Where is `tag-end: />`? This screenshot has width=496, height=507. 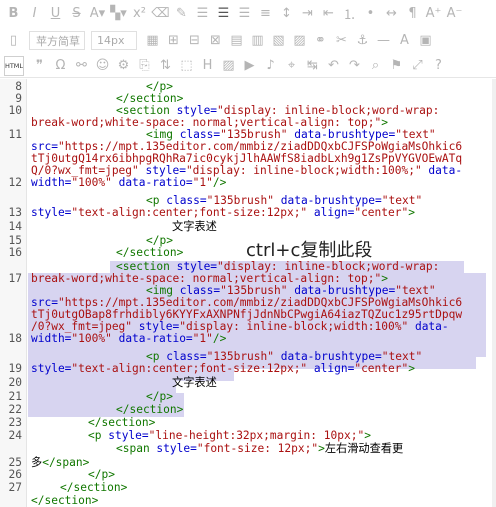
tag-end: /> is located at coordinates (219, 182).